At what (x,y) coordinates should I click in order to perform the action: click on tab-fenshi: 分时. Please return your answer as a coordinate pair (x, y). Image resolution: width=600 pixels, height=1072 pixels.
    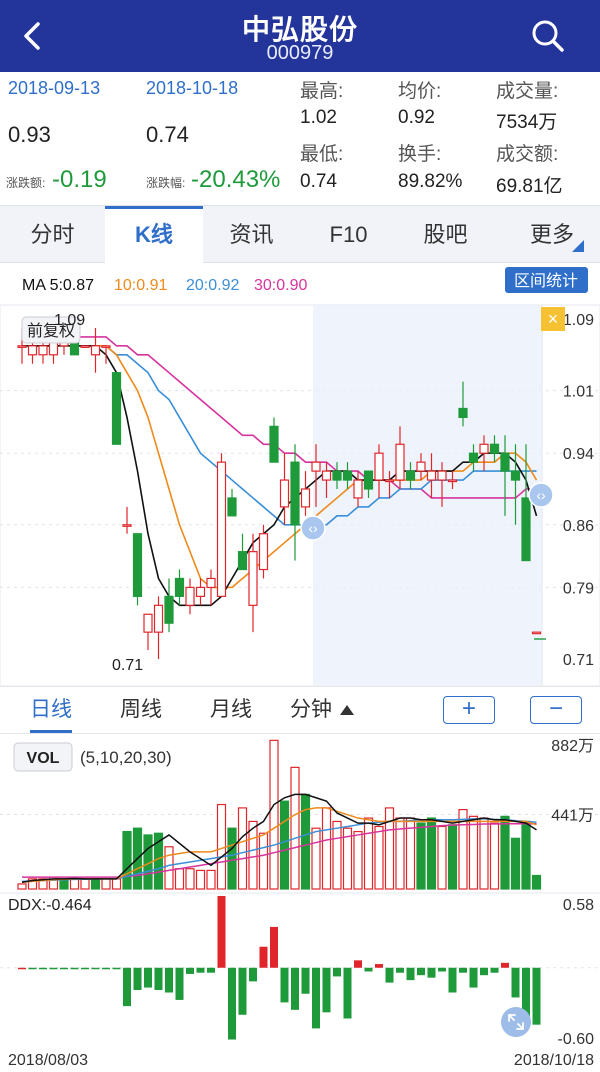
    Looking at the image, I should click on (52, 235).